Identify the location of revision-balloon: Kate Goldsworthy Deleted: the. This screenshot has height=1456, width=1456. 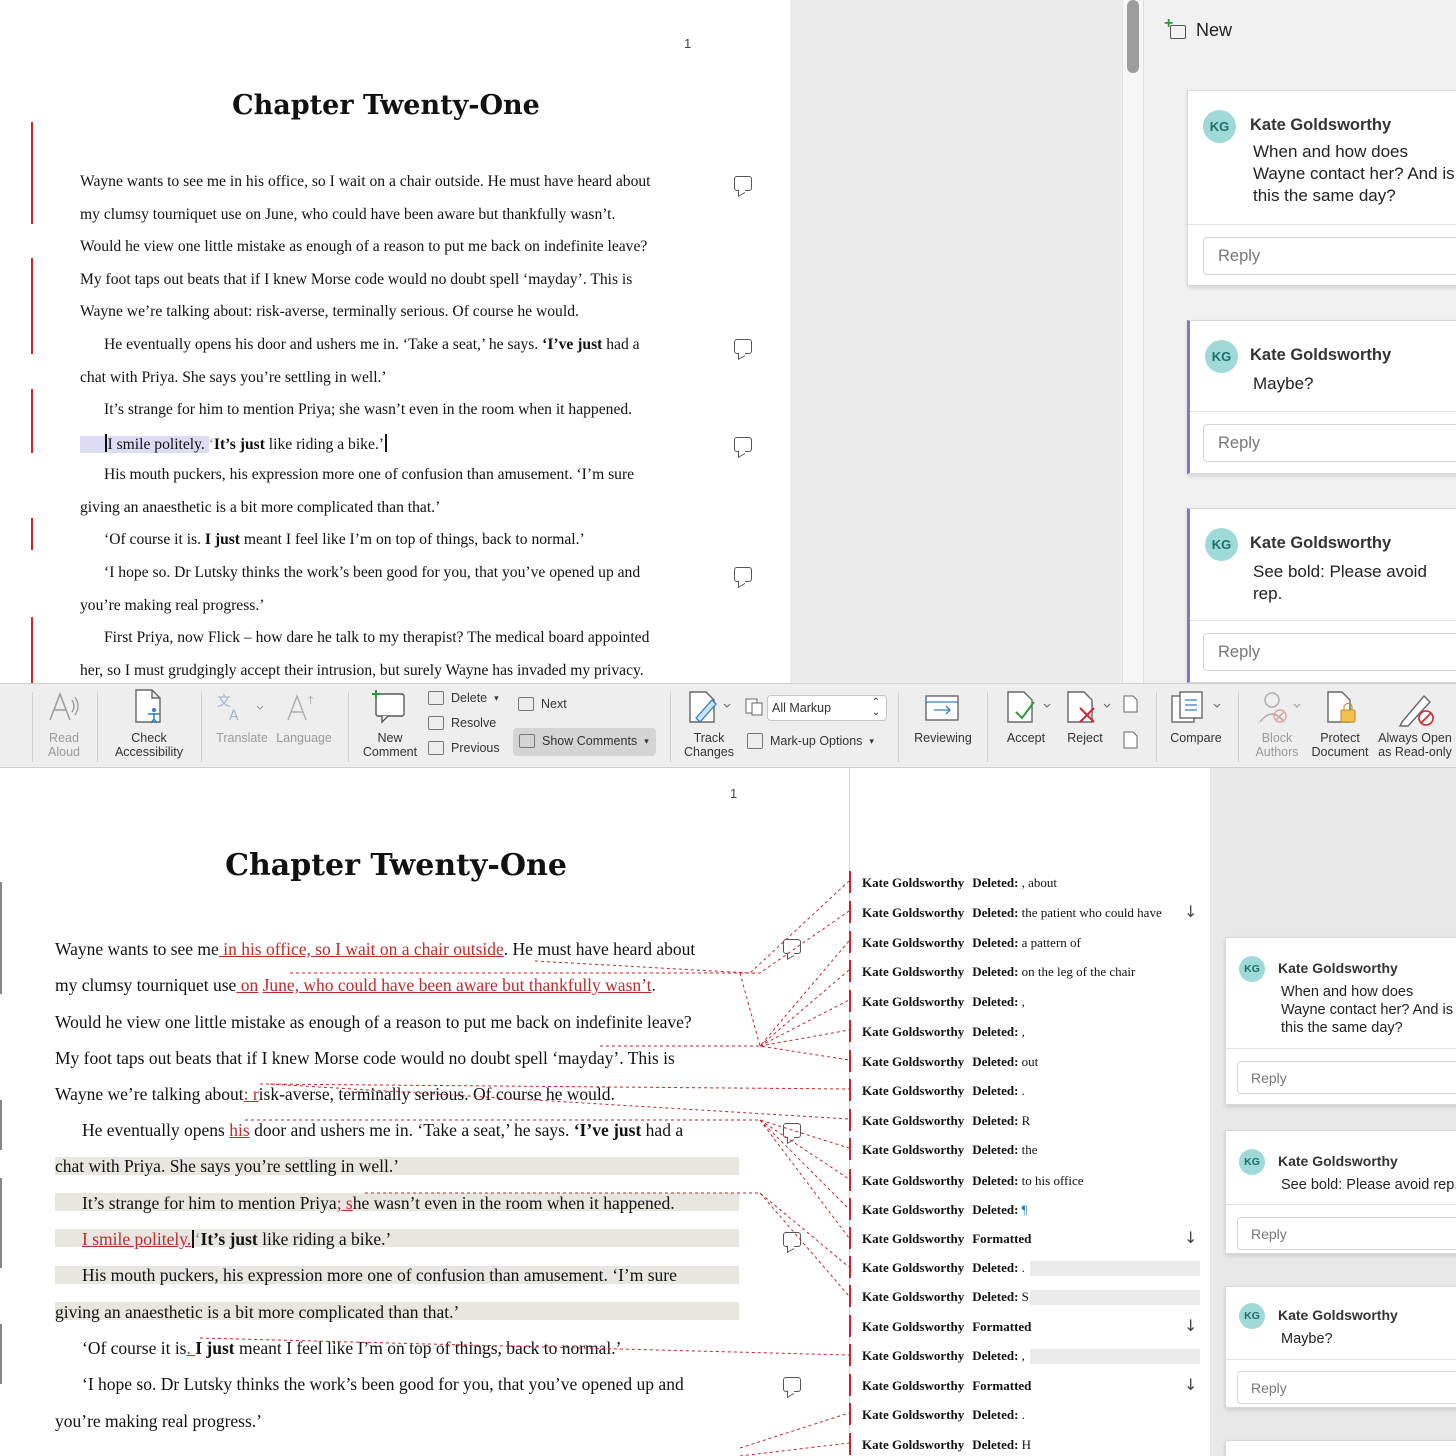
(950, 1150).